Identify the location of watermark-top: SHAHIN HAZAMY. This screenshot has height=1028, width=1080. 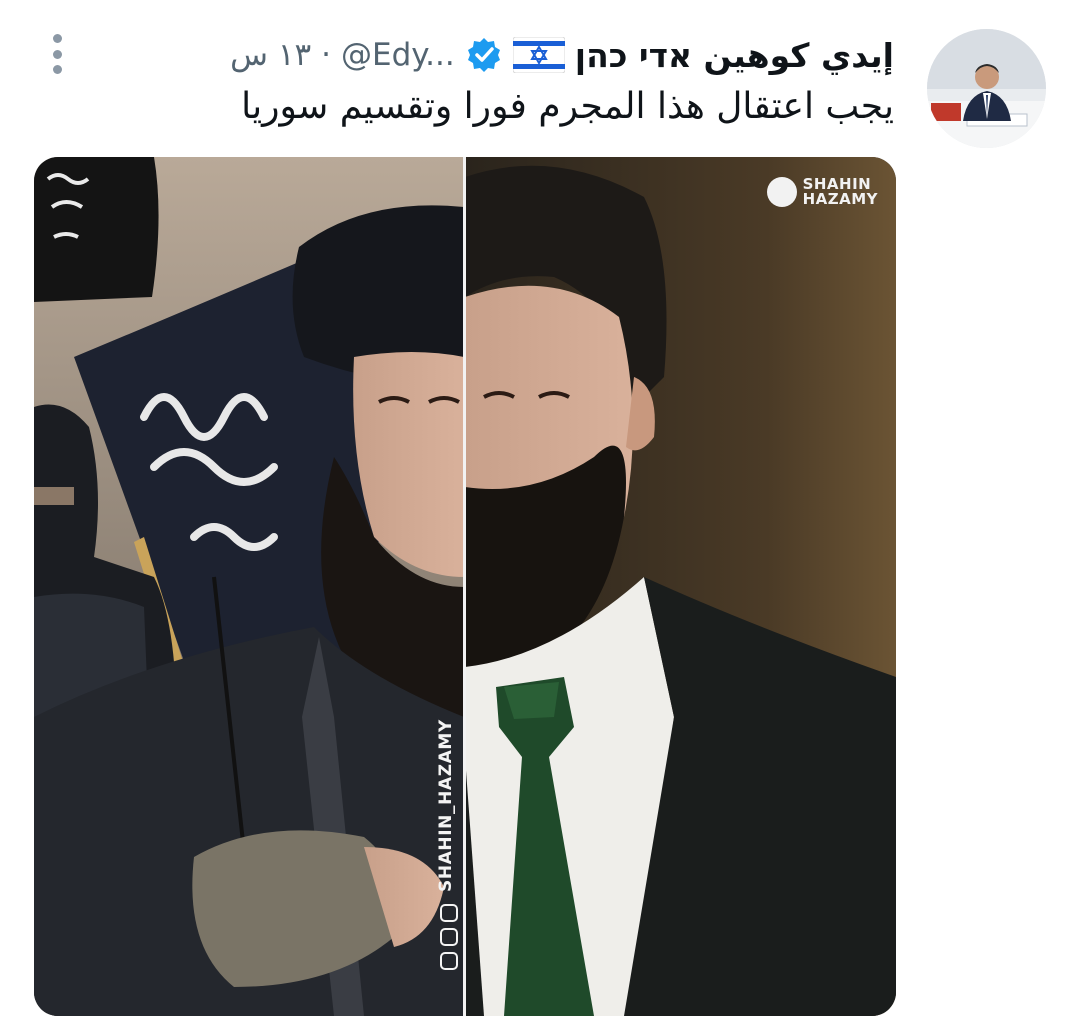
(822, 192).